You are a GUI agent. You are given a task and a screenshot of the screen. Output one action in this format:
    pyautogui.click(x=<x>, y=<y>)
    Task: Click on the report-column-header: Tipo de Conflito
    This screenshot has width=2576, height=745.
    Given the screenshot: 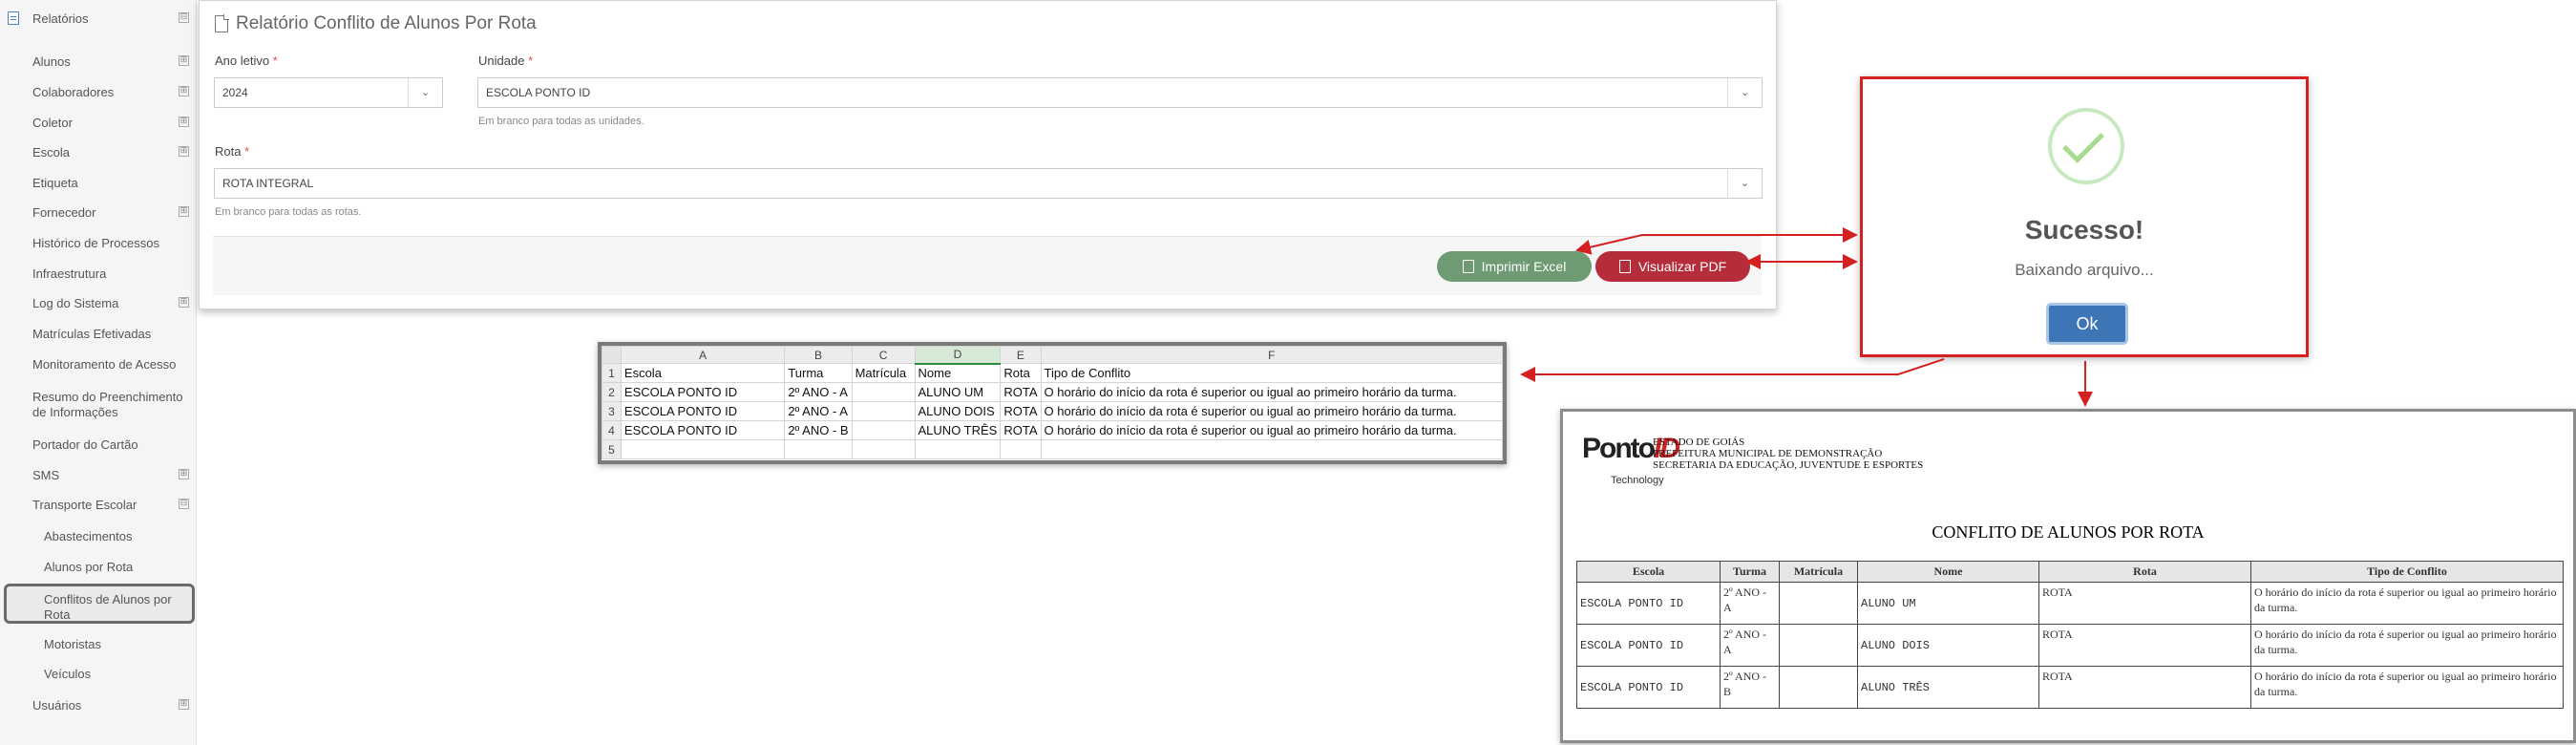 What is the action you would take?
    pyautogui.click(x=2407, y=572)
    